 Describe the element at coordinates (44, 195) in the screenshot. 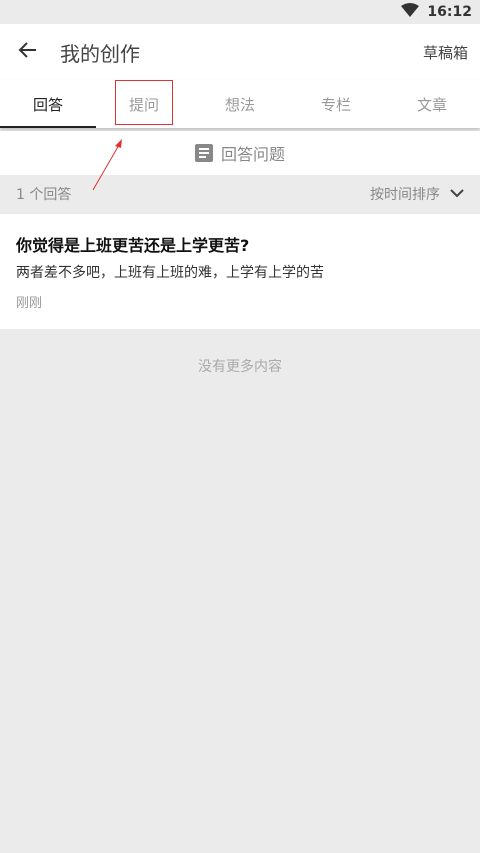

I see `answer-count: 1 个回答` at that location.